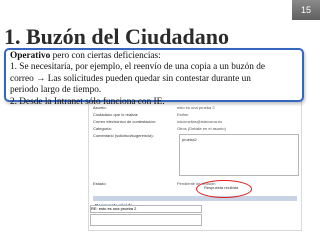 This screenshot has width=320, height=240. Describe the element at coordinates (85, 56) in the screenshot. I see `callout-line-1: Operativo pero con ciertas deficiencias:` at that location.